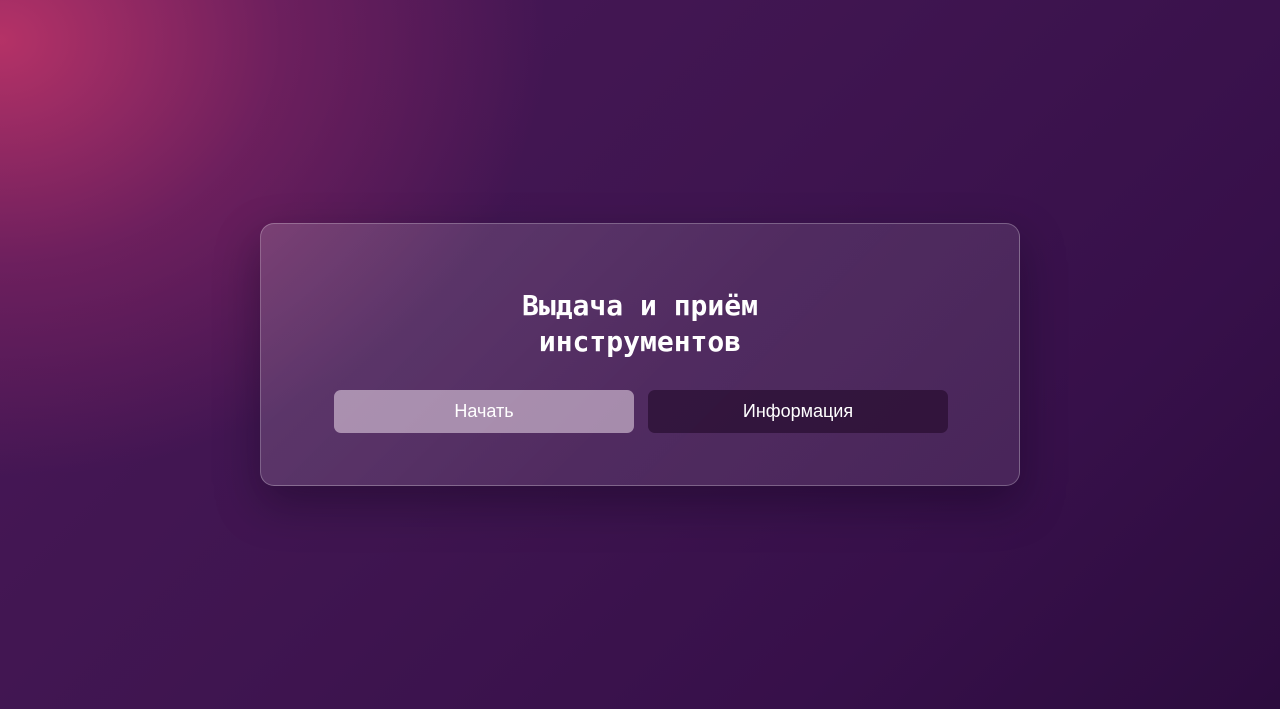 The image size is (1280, 709). What do you see at coordinates (639, 323) in the screenshot?
I see `page-title: Выдача и приём инструментов` at bounding box center [639, 323].